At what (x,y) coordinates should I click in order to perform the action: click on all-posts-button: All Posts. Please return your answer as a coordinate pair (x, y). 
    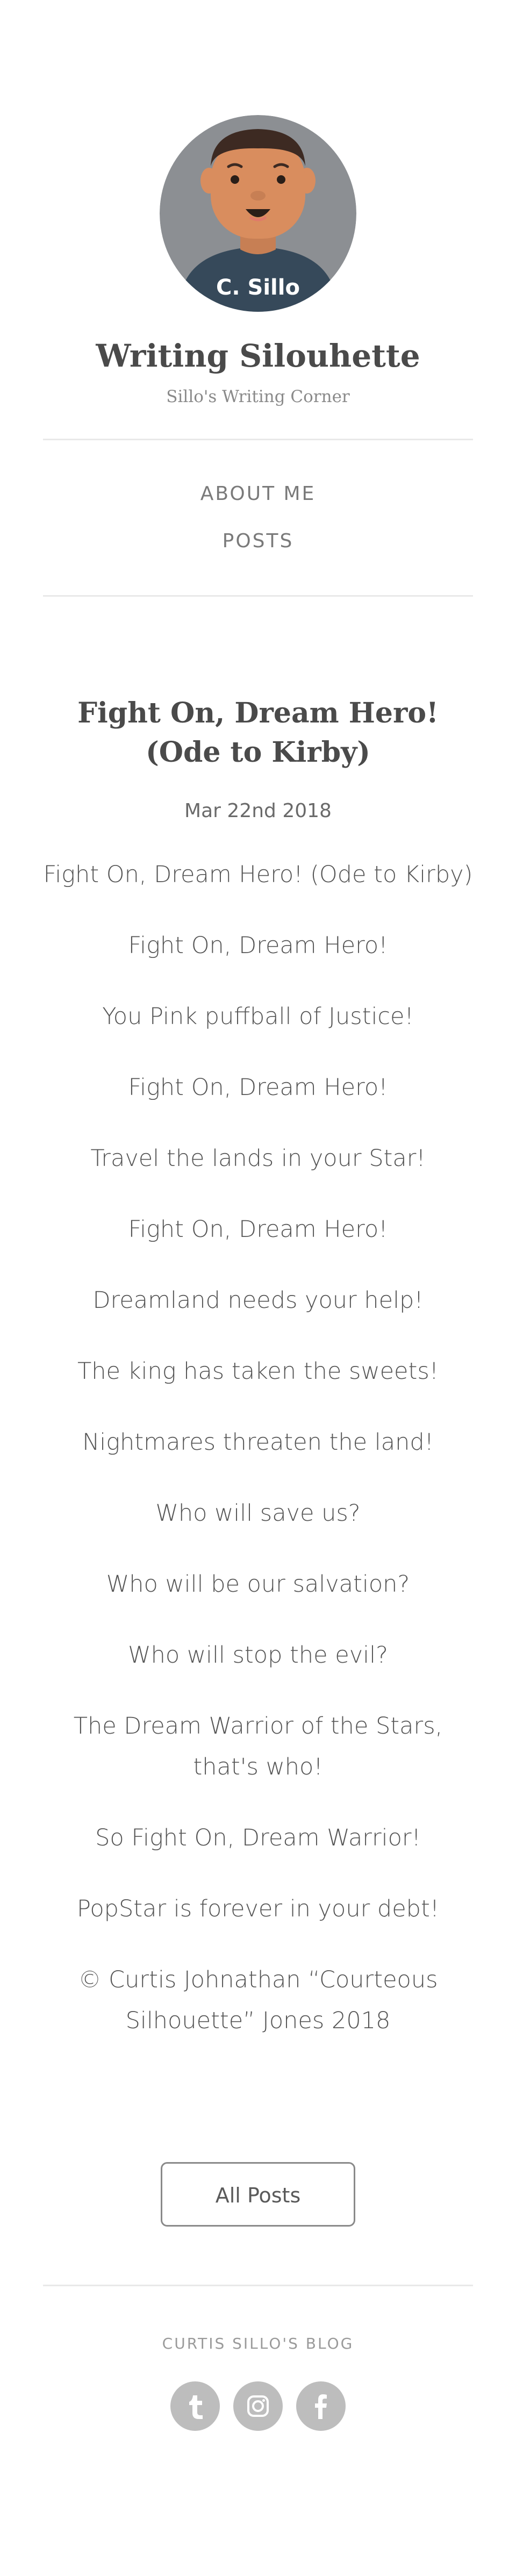
    Looking at the image, I should click on (258, 2194).